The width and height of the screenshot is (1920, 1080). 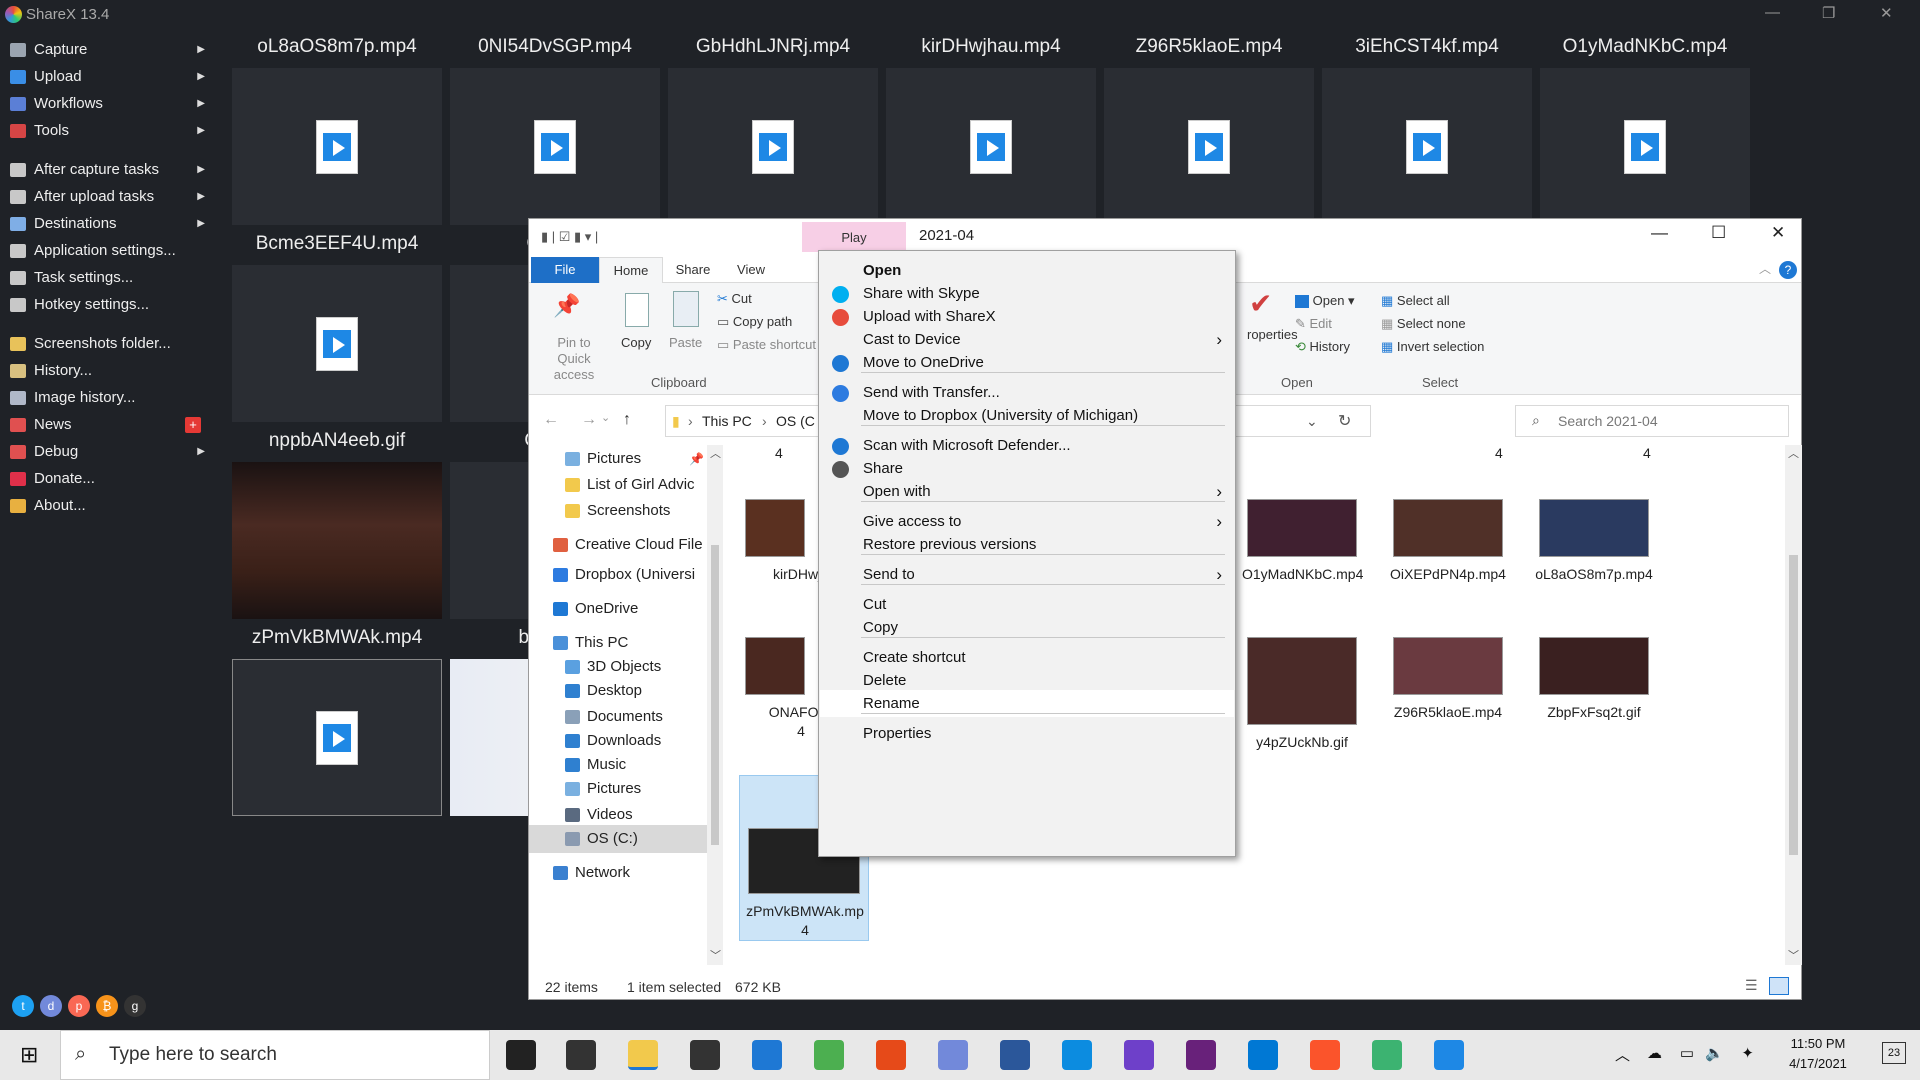 I want to click on menu-item: Properties, so click(x=1027, y=733).